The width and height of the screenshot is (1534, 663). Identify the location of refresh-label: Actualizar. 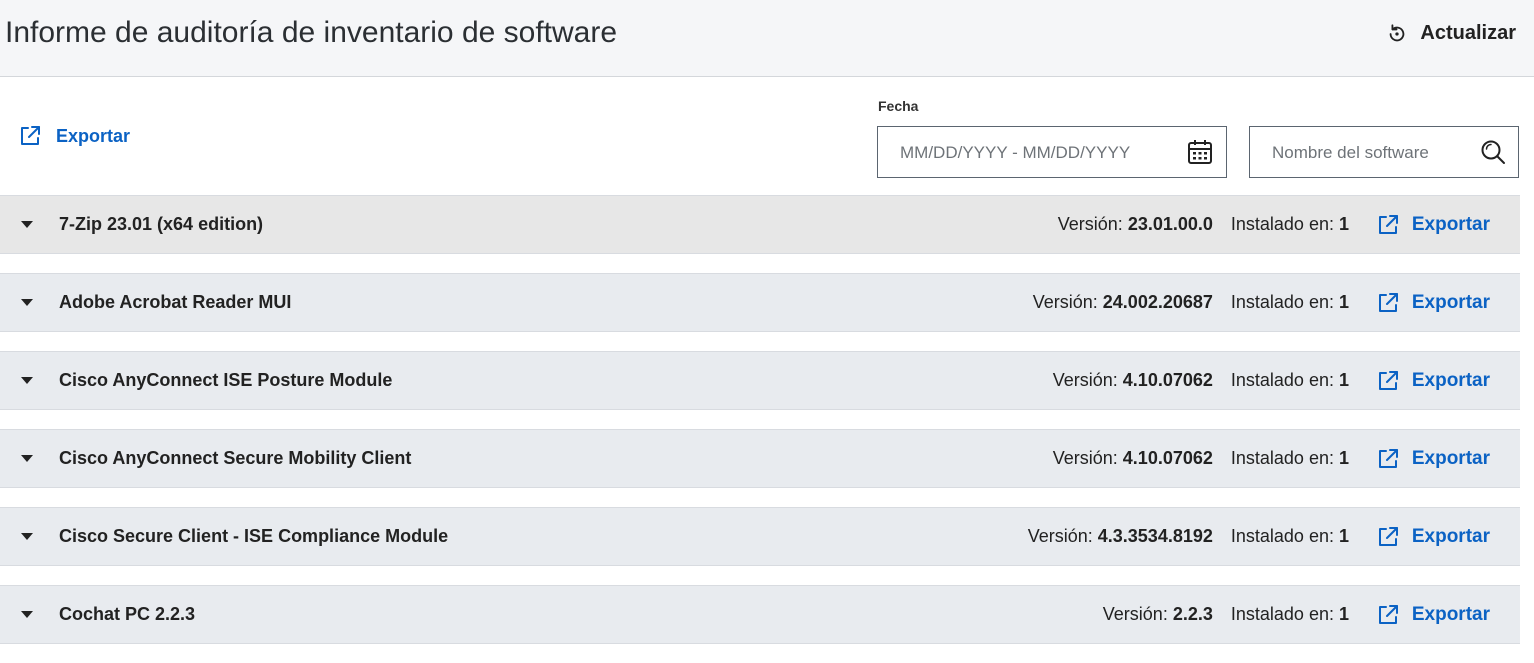
(1468, 33).